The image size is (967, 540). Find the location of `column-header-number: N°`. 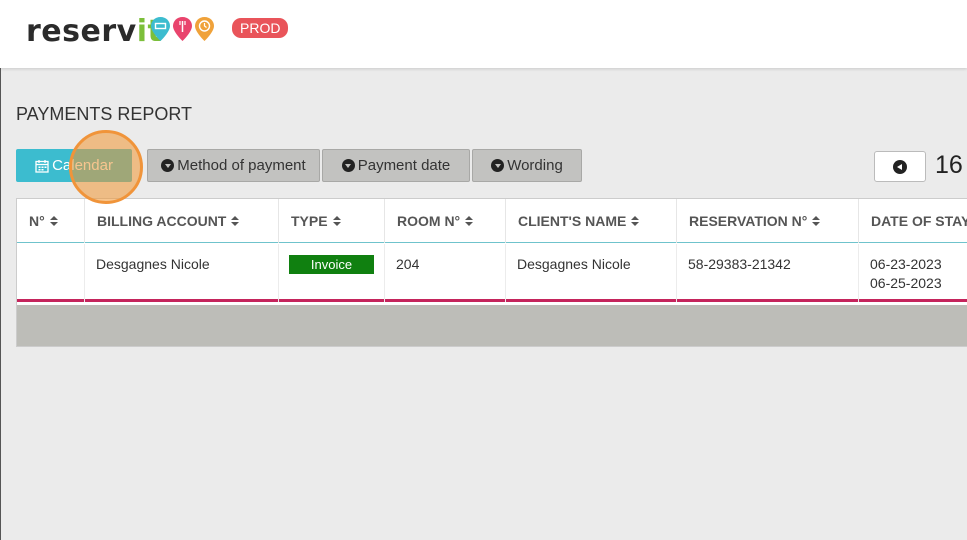

column-header-number: N° is located at coordinates (51, 221).